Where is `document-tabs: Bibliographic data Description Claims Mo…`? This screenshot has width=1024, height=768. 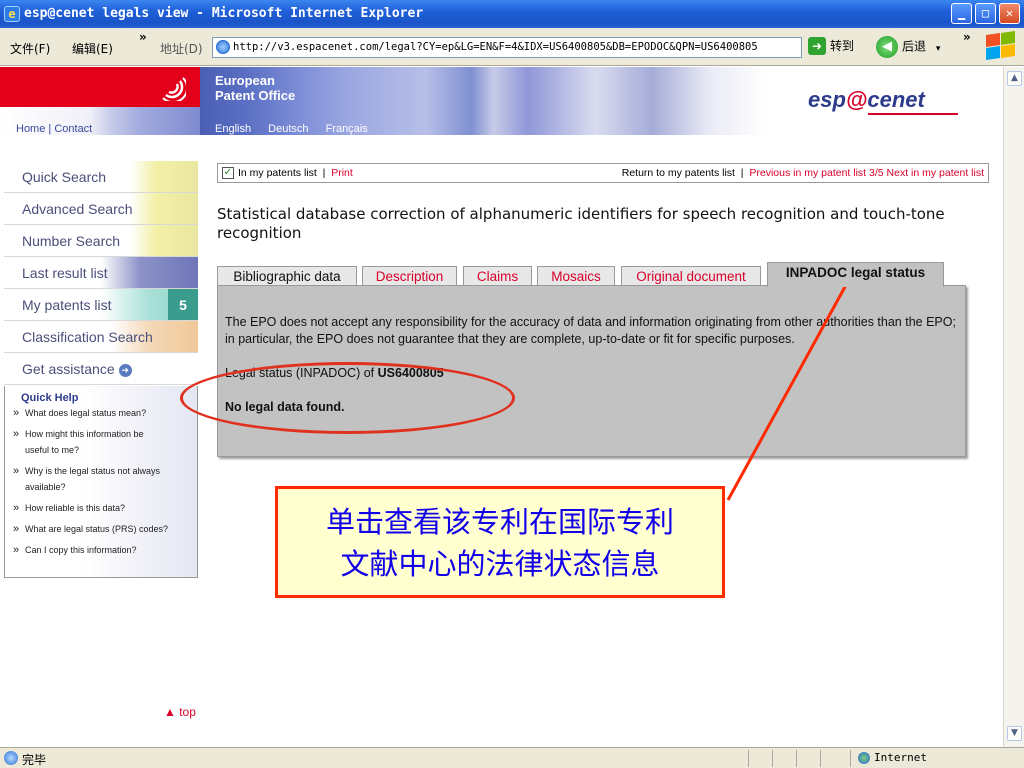 document-tabs: Bibliographic data Description Claims Mo… is located at coordinates (597, 274).